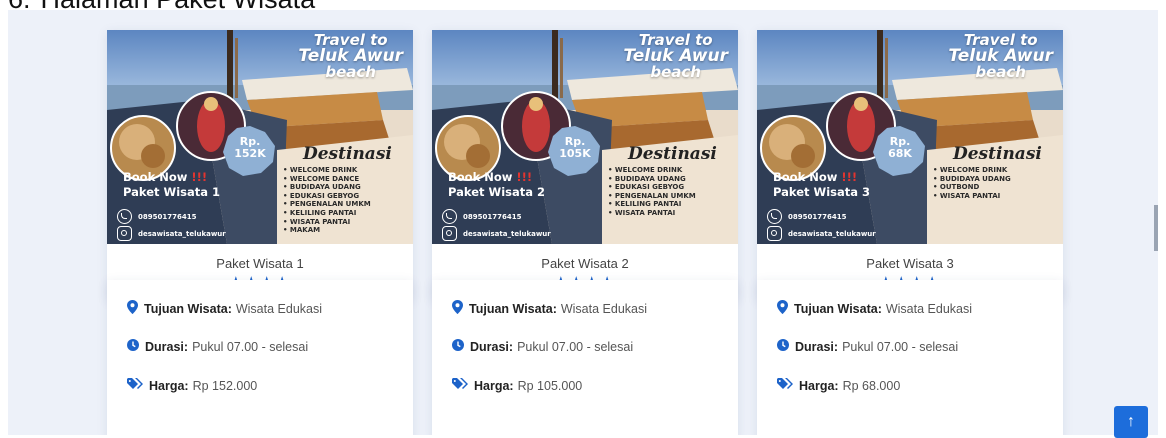 The width and height of the screenshot is (1166, 438). What do you see at coordinates (900, 148) in the screenshot?
I see `poster-price-badge: Rp. 68K` at bounding box center [900, 148].